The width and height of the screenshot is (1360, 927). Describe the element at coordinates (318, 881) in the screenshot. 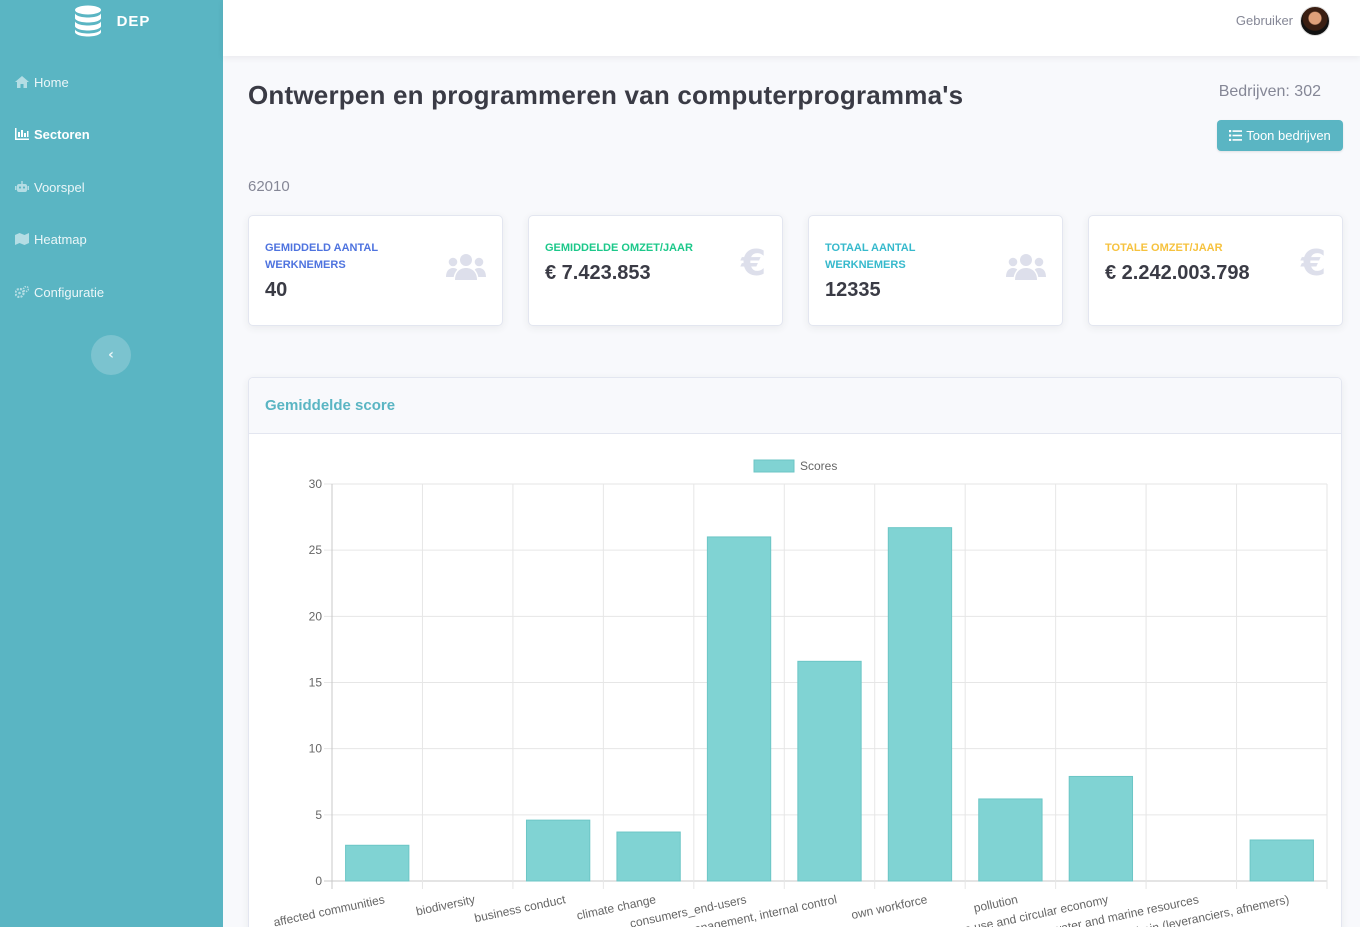

I see `y-tick-label: 0` at that location.